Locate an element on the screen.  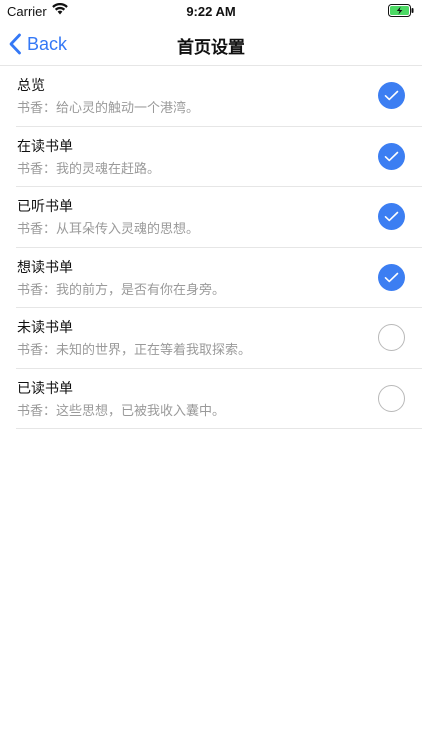
list-item-read: 已读书单 书香：这些思想，已被我收入囊中。 is located at coordinates (219, 399).